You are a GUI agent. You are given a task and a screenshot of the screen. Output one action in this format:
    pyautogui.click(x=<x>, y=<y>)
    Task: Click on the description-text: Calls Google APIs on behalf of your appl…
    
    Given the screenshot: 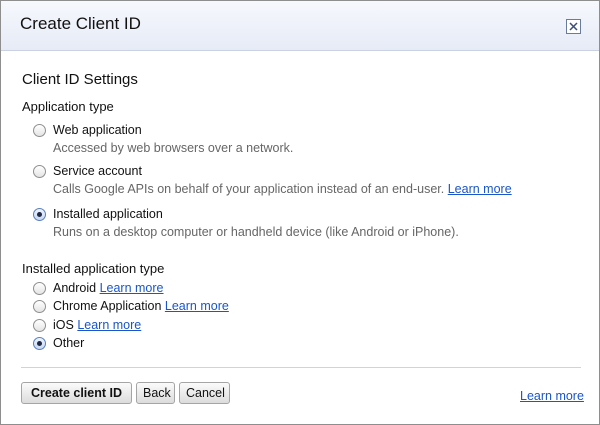 What is the action you would take?
    pyautogui.click(x=249, y=189)
    